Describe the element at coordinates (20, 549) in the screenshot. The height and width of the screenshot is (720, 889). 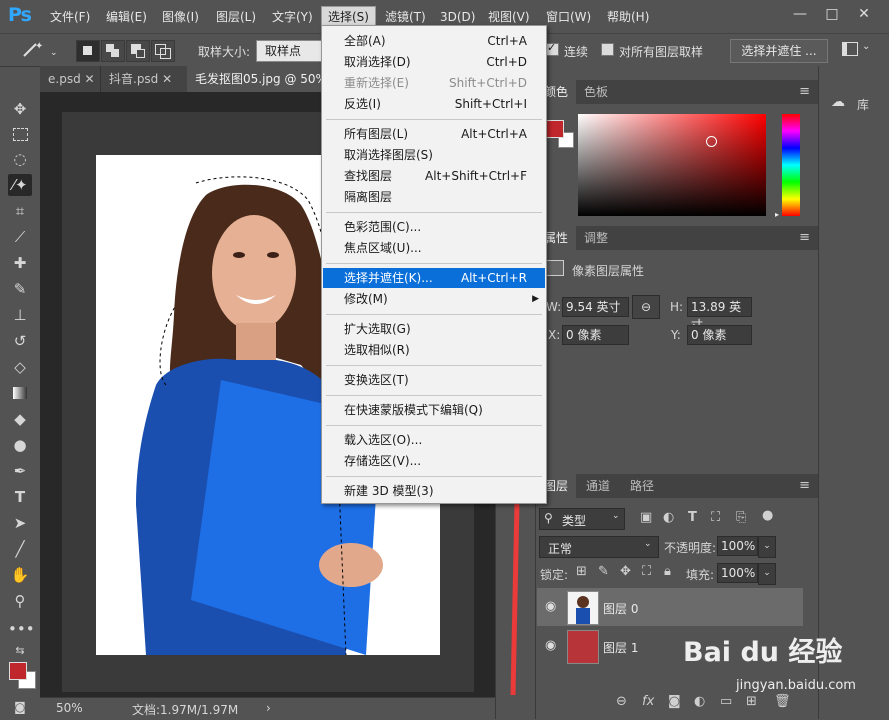
I see `rectangle-tool-icon: ╱` at that location.